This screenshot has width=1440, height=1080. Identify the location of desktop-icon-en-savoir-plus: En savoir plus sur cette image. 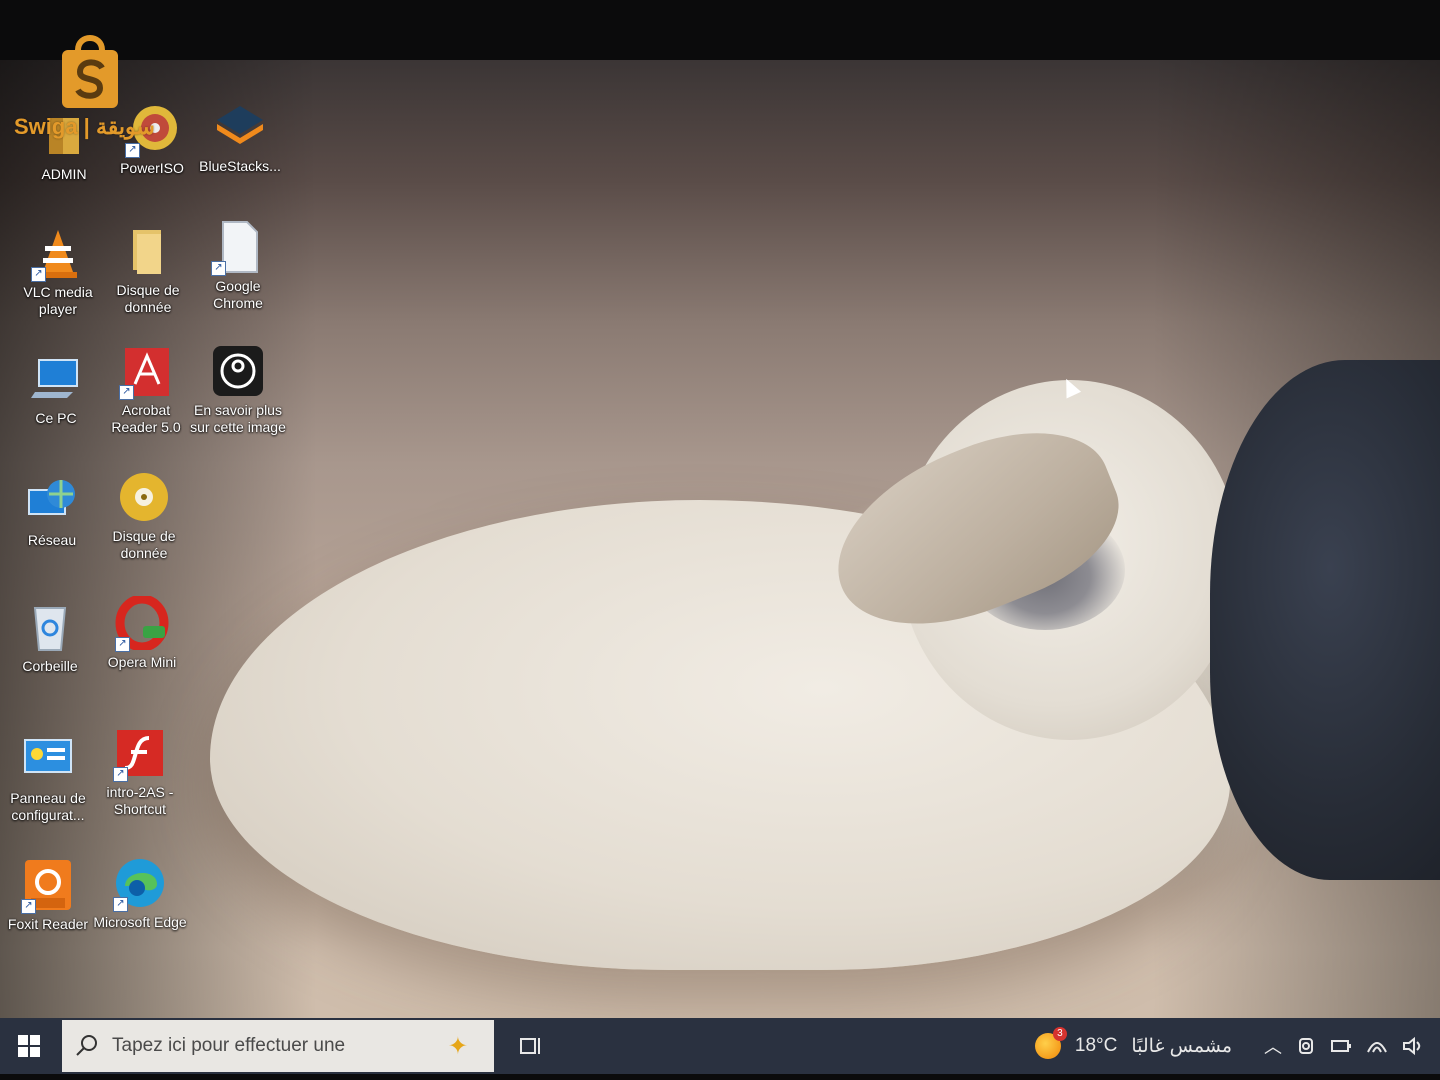
(238, 390).